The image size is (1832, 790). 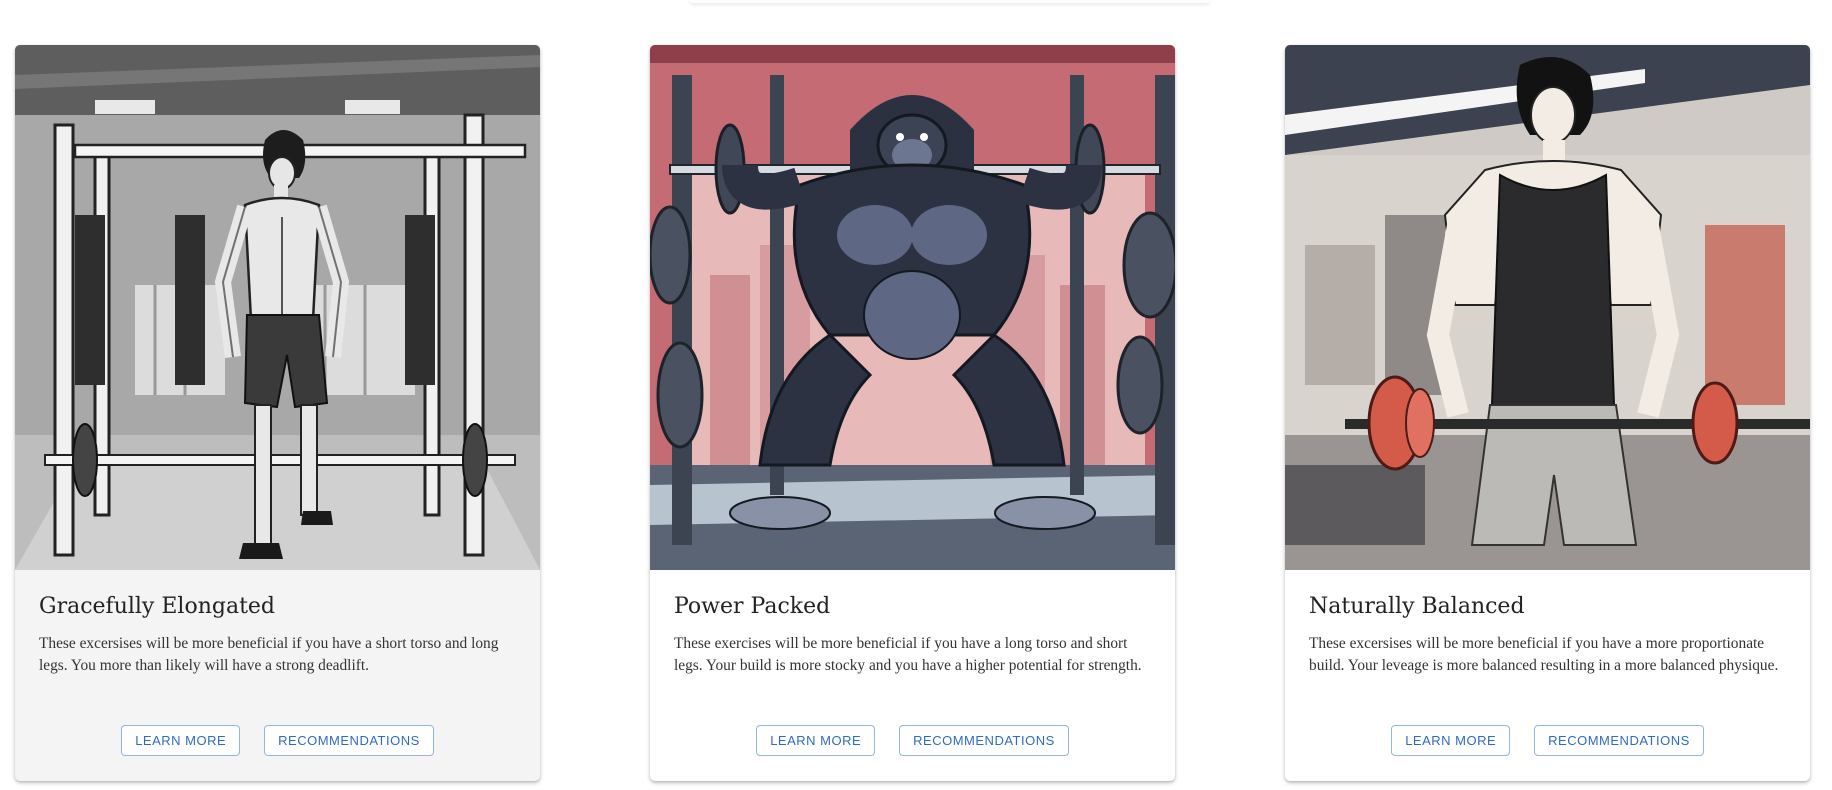 I want to click on card-title: Gracefully Elongated, so click(x=157, y=606).